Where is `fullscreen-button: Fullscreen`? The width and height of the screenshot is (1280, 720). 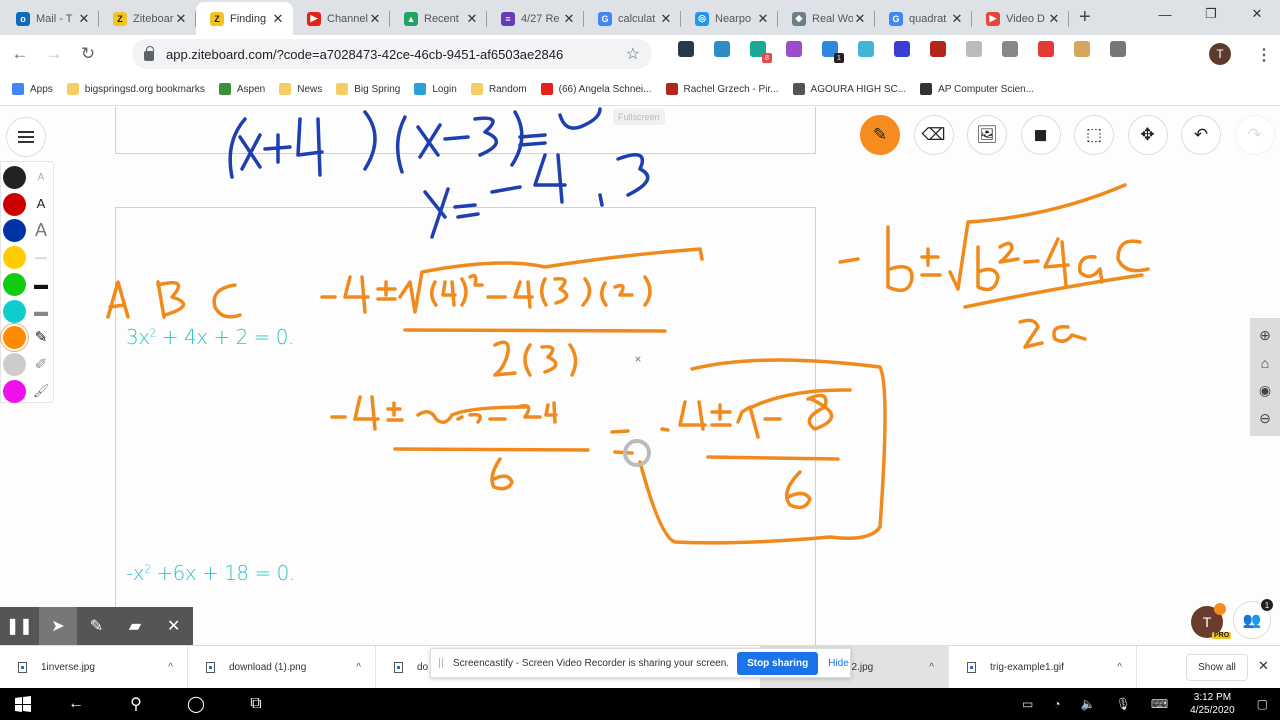
fullscreen-button: Fullscreen is located at coordinates (639, 117).